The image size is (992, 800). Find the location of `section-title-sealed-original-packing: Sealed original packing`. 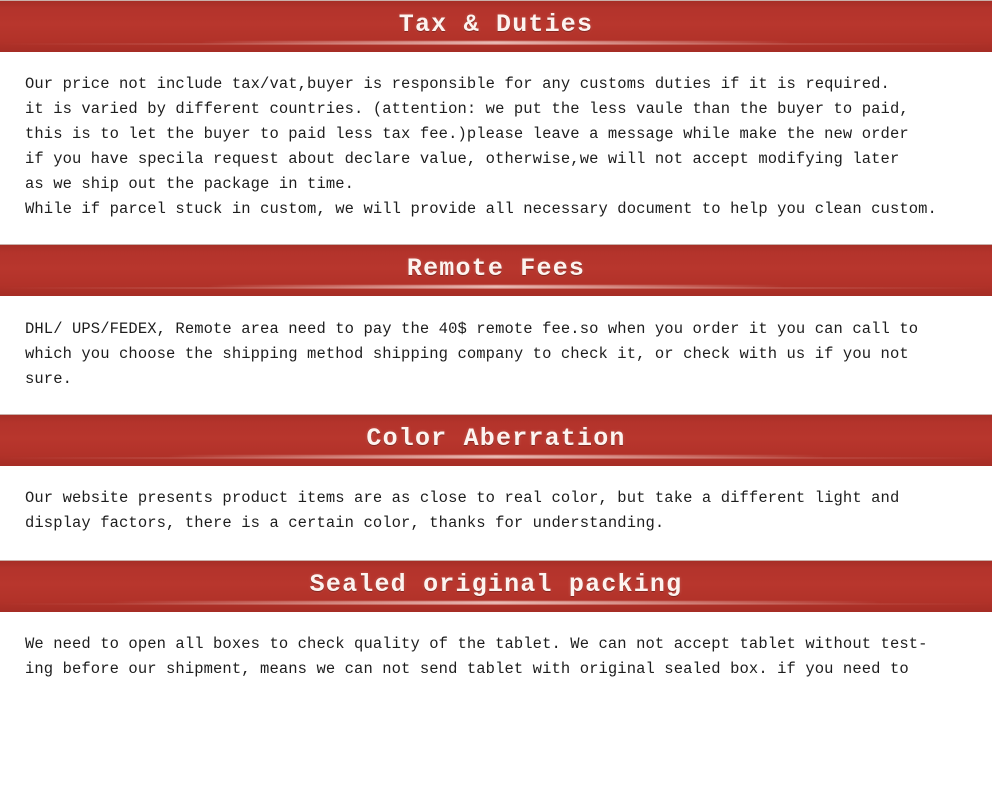

section-title-sealed-original-packing: Sealed original packing is located at coordinates (496, 584).